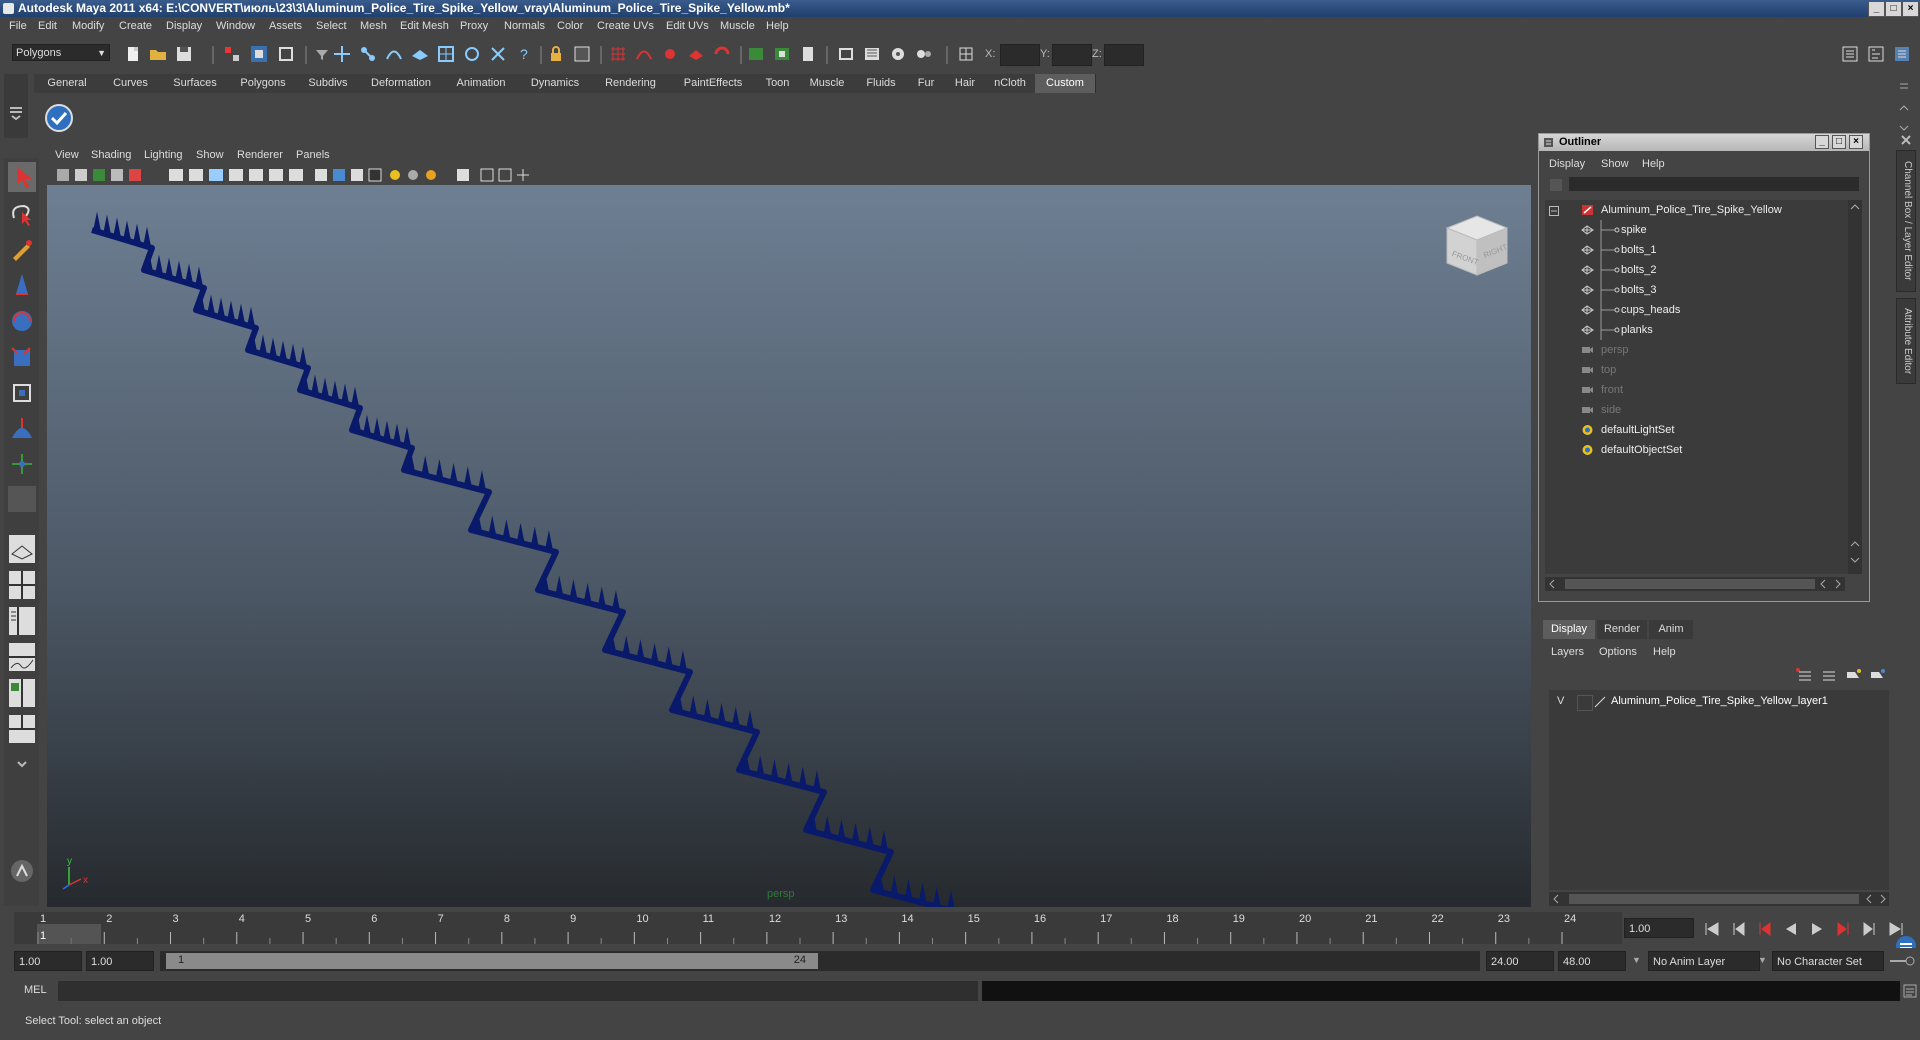  Describe the element at coordinates (1695, 310) in the screenshot. I see `outliner-item: cups_heads` at that location.